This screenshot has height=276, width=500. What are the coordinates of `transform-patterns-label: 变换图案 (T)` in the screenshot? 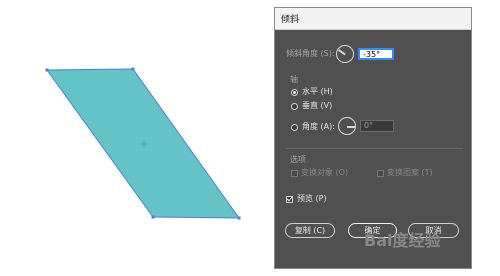 It's located at (410, 172).